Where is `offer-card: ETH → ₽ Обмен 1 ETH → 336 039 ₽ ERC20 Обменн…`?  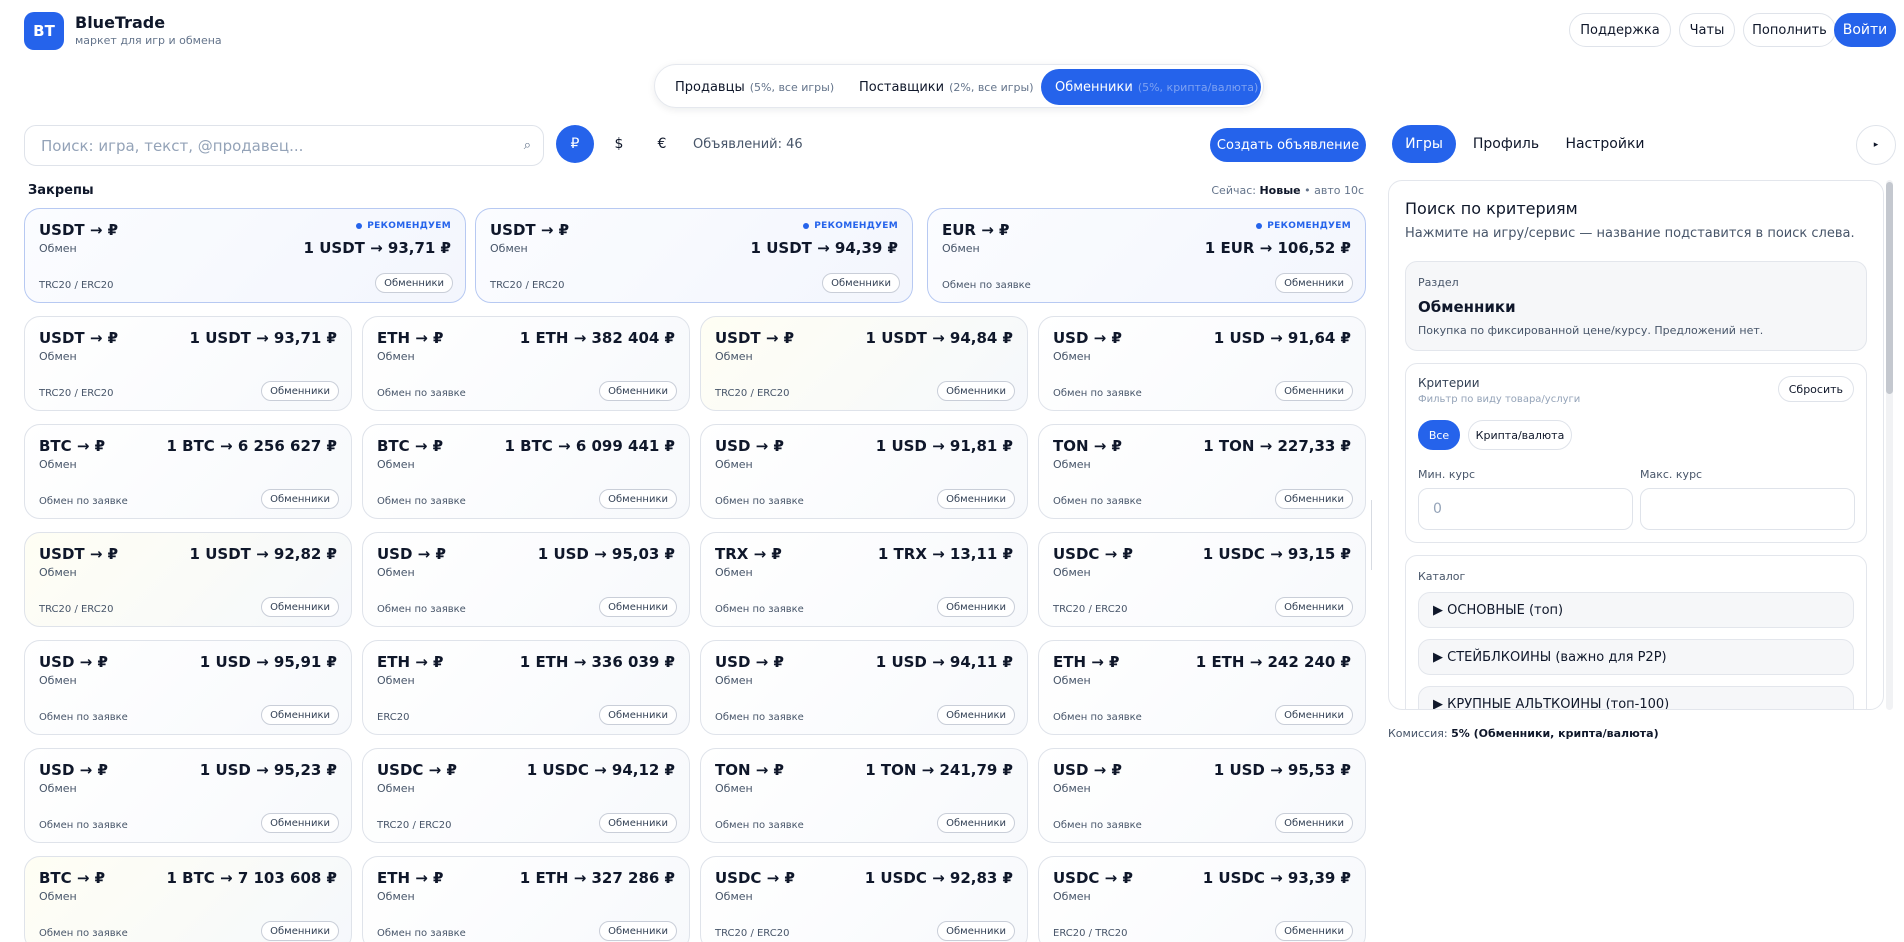 offer-card: ETH → ₽ Обмен 1 ETH → 336 039 ₽ ERC20 Обменн… is located at coordinates (526, 687).